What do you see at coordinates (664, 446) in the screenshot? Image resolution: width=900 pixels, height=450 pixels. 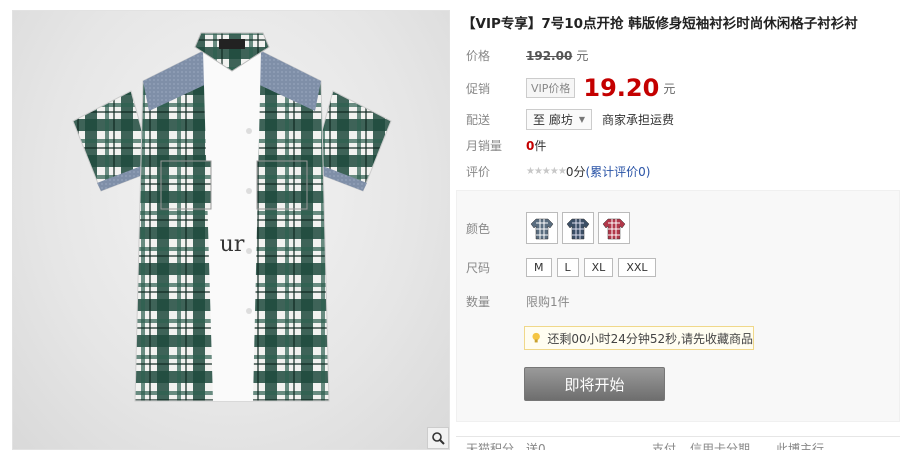 I see `service-label: 支付` at bounding box center [664, 446].